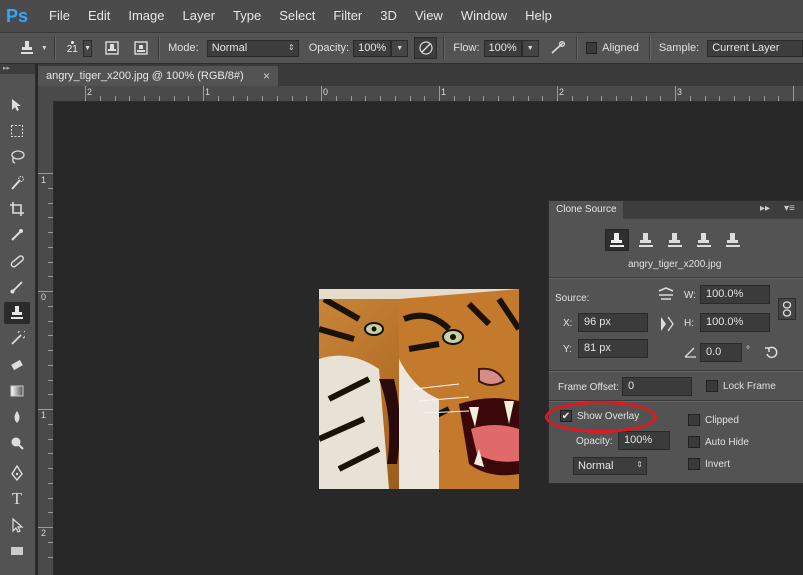 This screenshot has width=803, height=575. Describe the element at coordinates (617, 240) in the screenshot. I see `clone-source-1-button` at that location.